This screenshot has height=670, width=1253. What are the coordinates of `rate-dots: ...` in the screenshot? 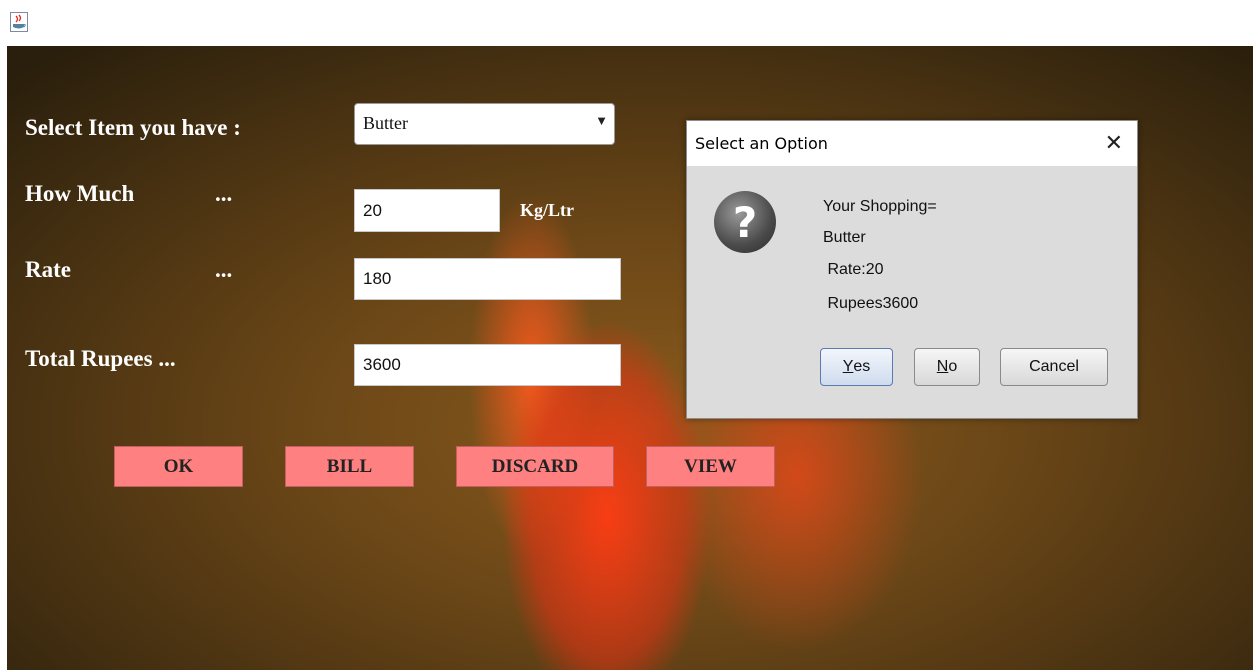 It's located at (224, 269).